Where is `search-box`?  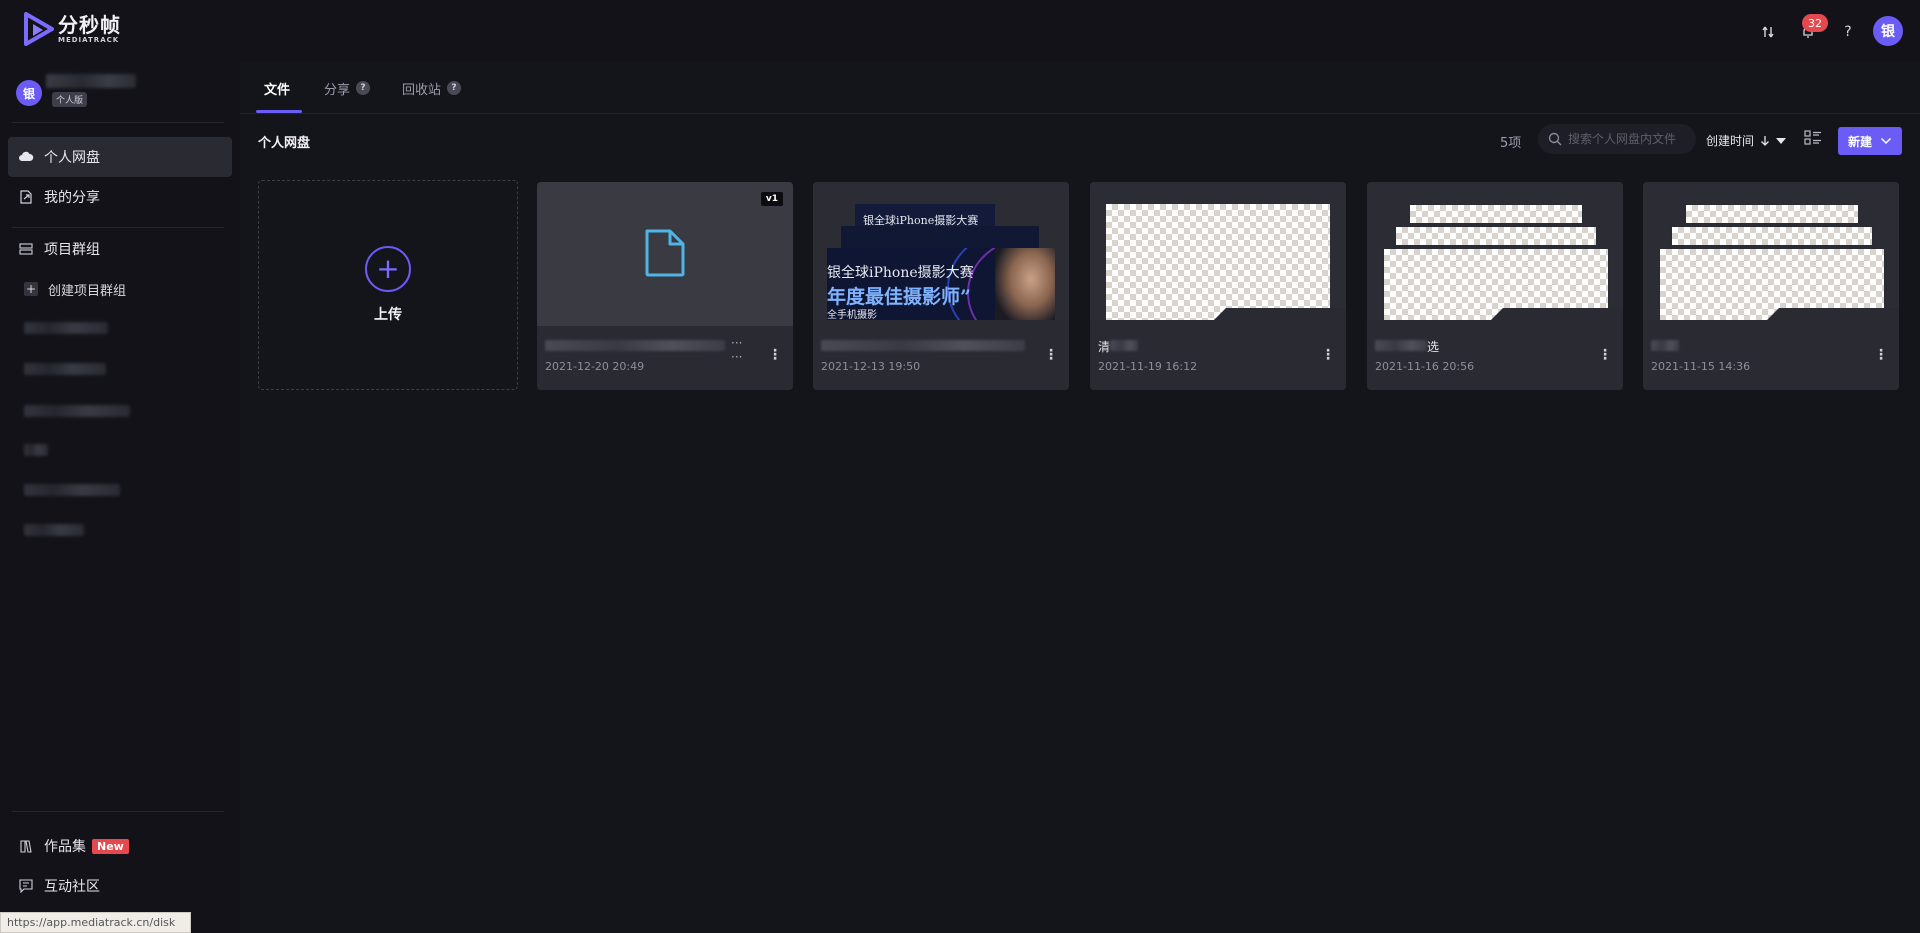
search-box is located at coordinates (1617, 139).